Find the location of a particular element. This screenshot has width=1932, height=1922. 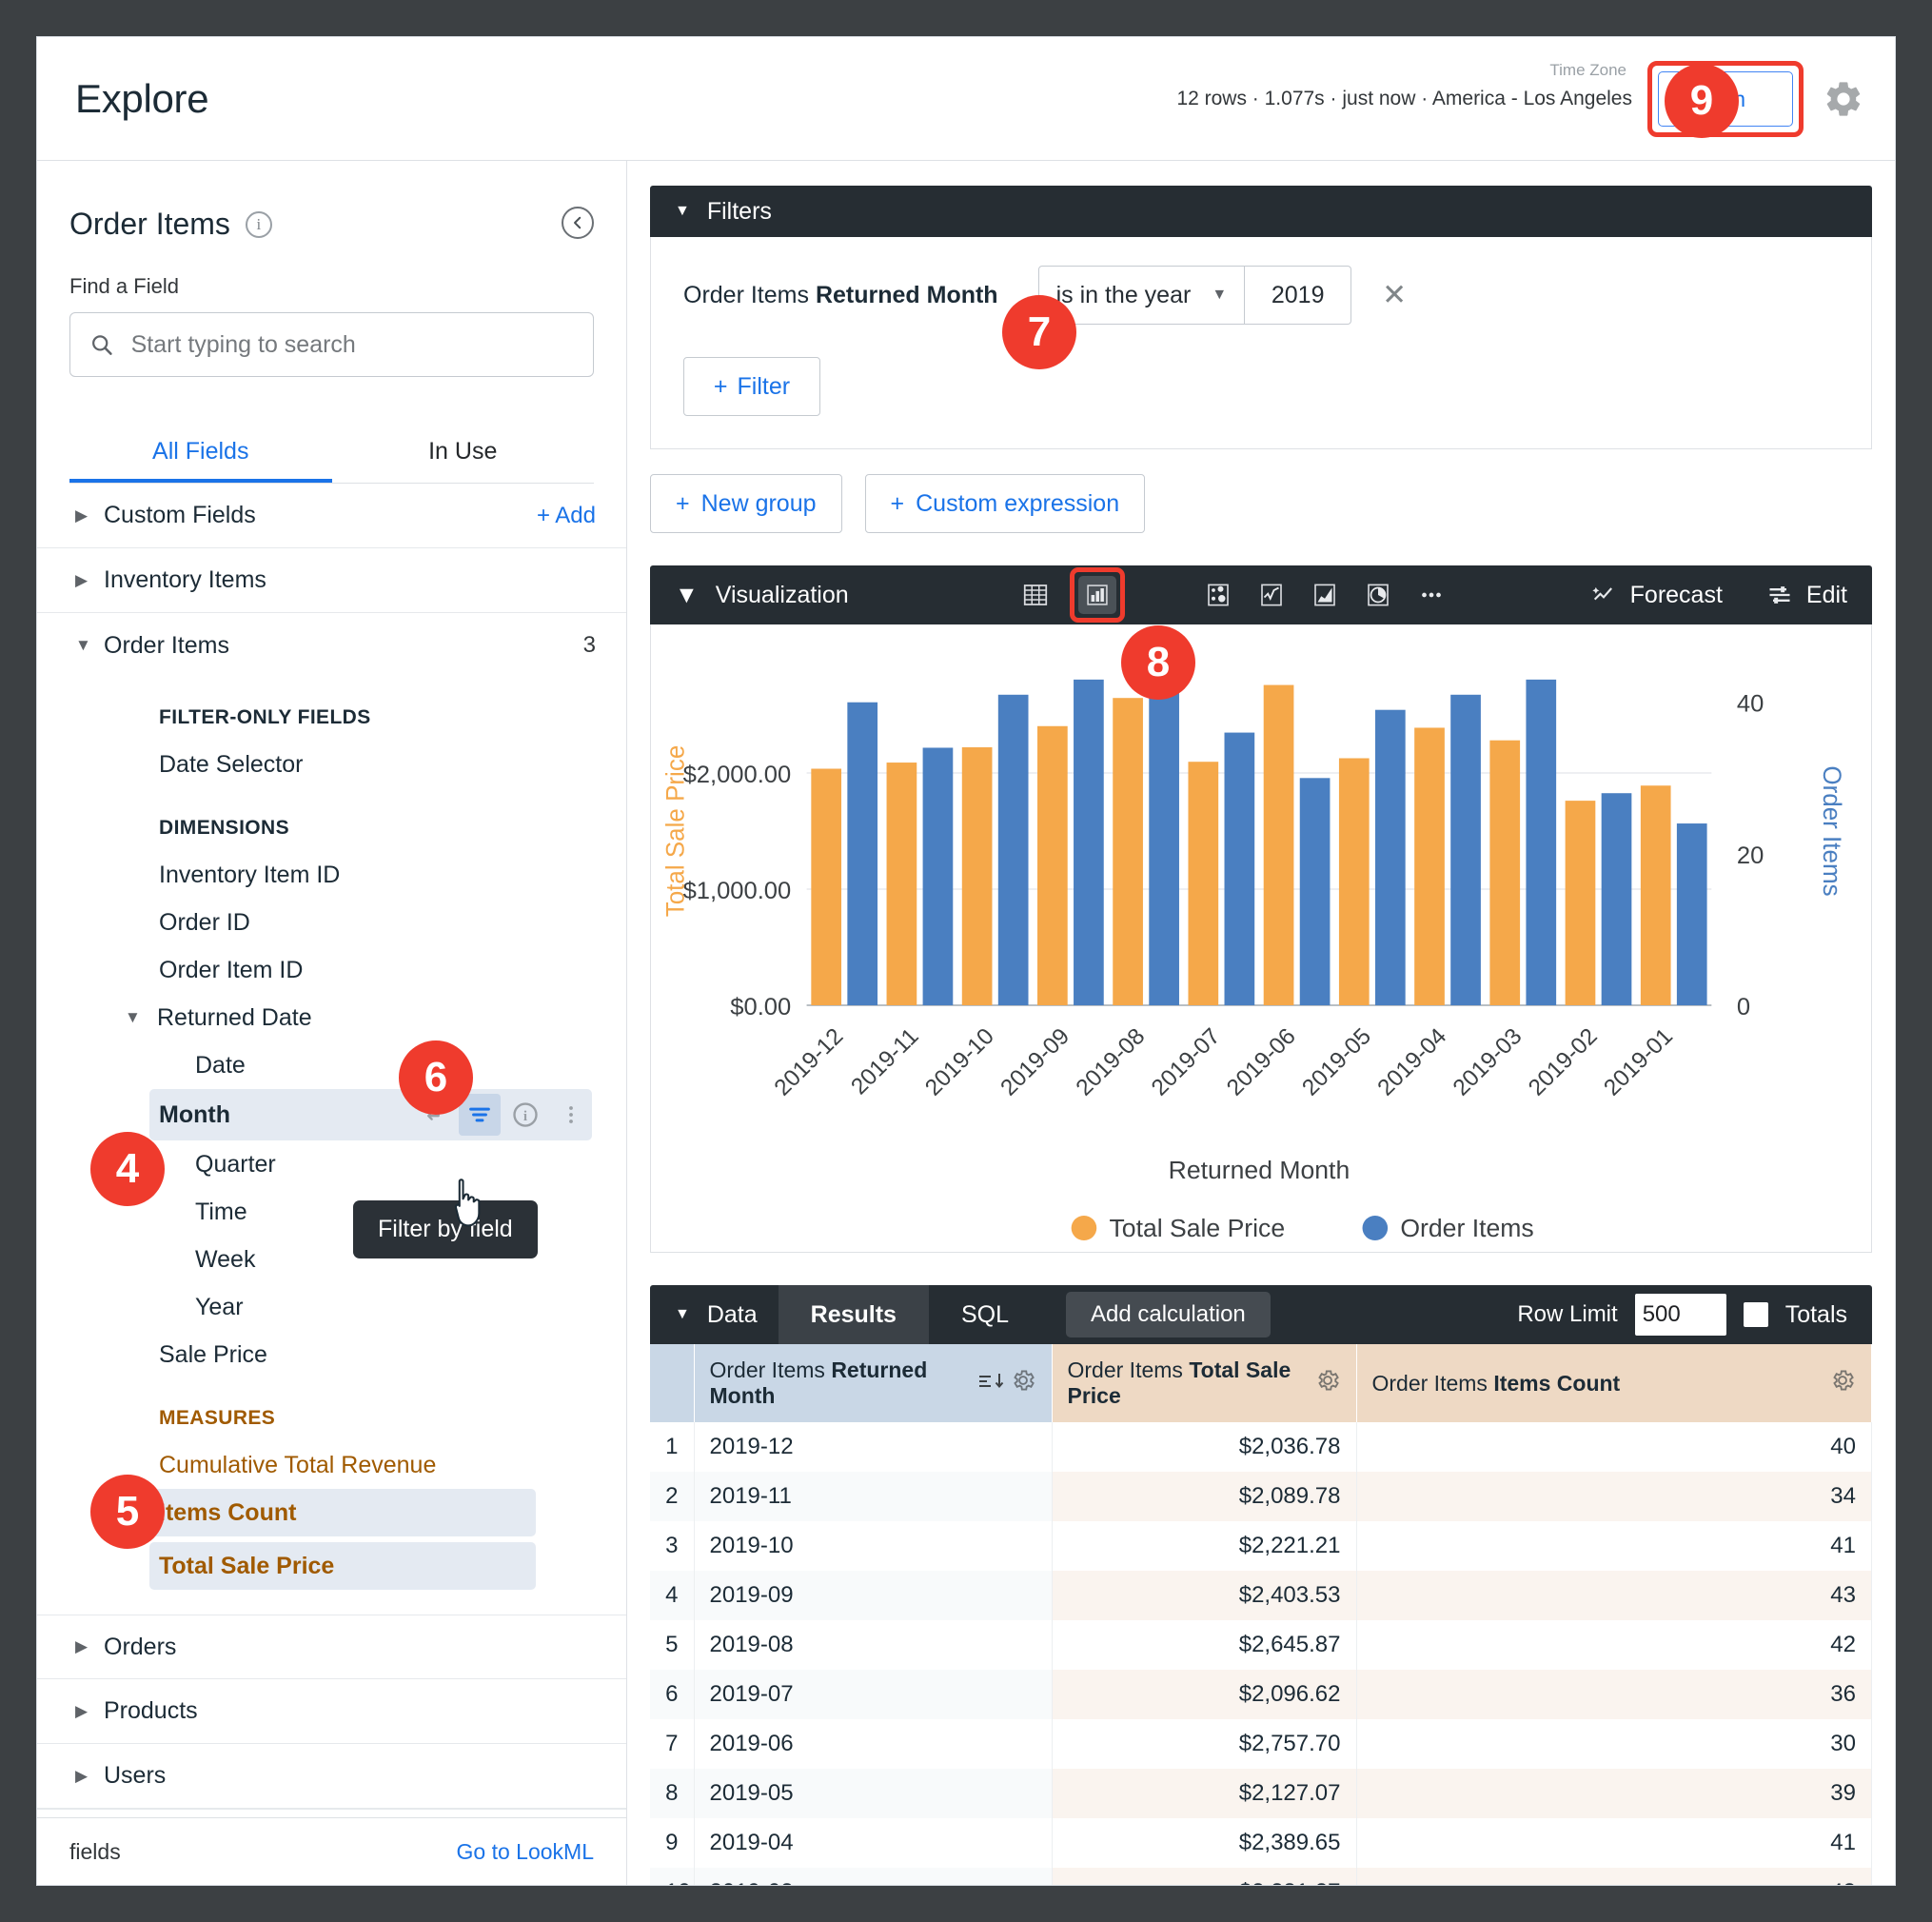

find-a-field-label: Find a Field is located at coordinates (124, 286).